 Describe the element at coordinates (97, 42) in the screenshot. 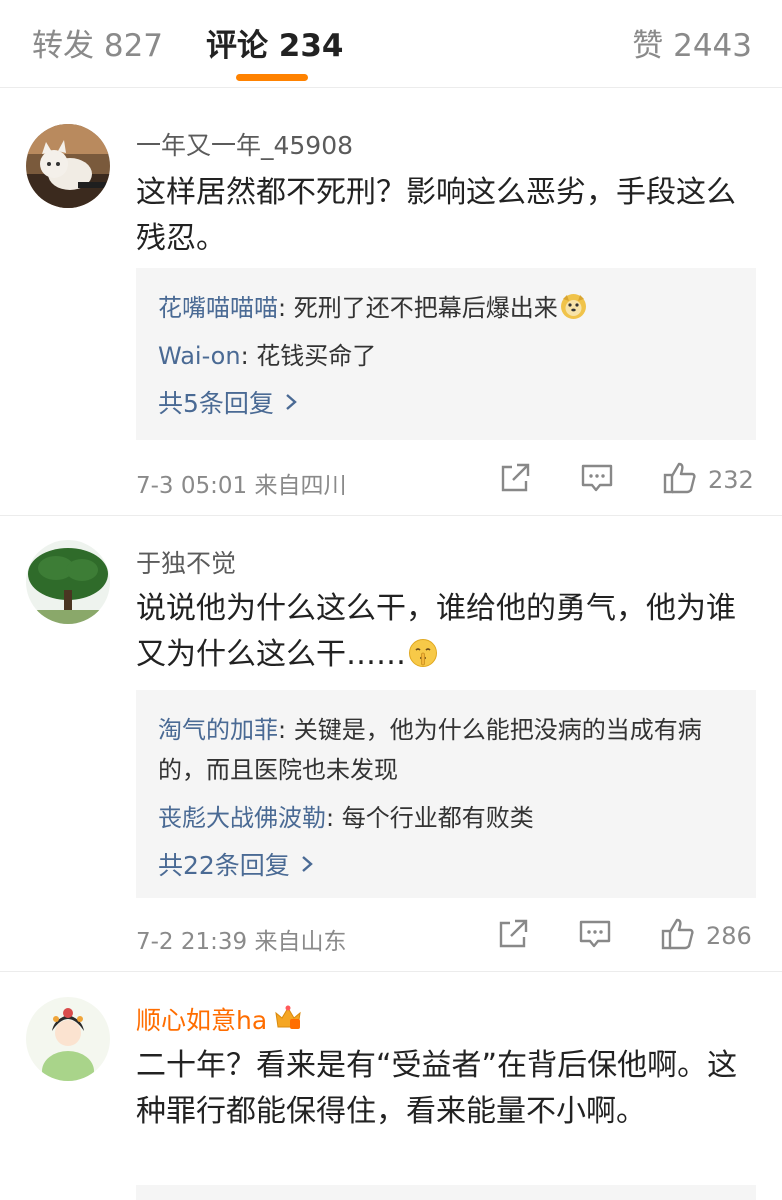

I see `tab-repost: 转发 827` at that location.